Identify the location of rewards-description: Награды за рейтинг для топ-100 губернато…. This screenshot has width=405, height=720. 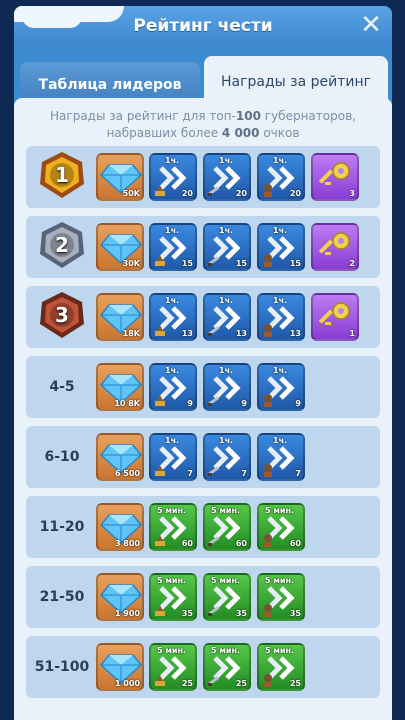
(203, 125).